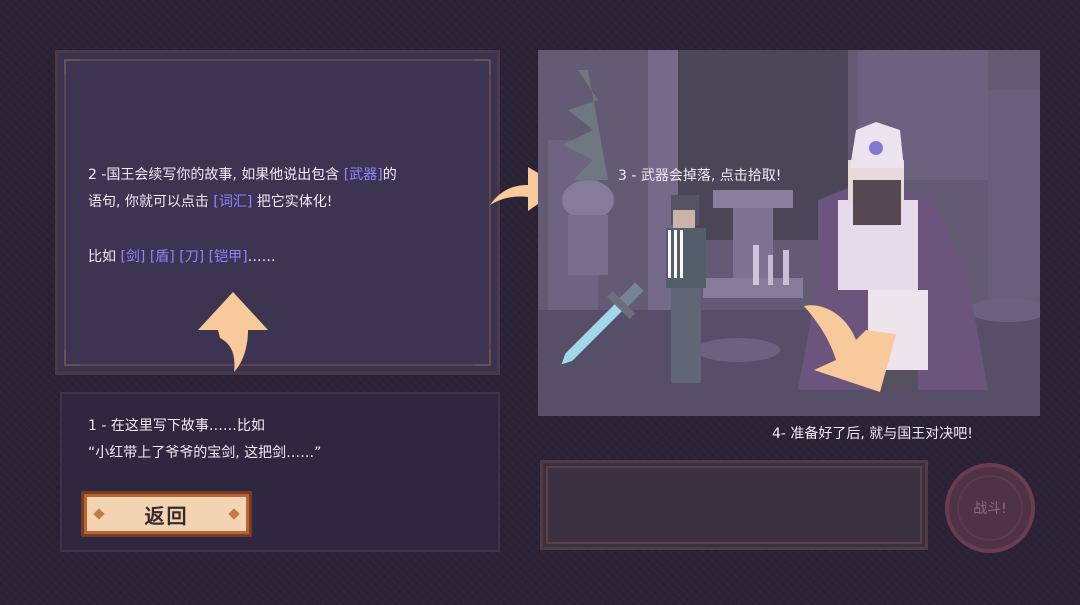  I want to click on word-keyword: [词汇], so click(233, 202).